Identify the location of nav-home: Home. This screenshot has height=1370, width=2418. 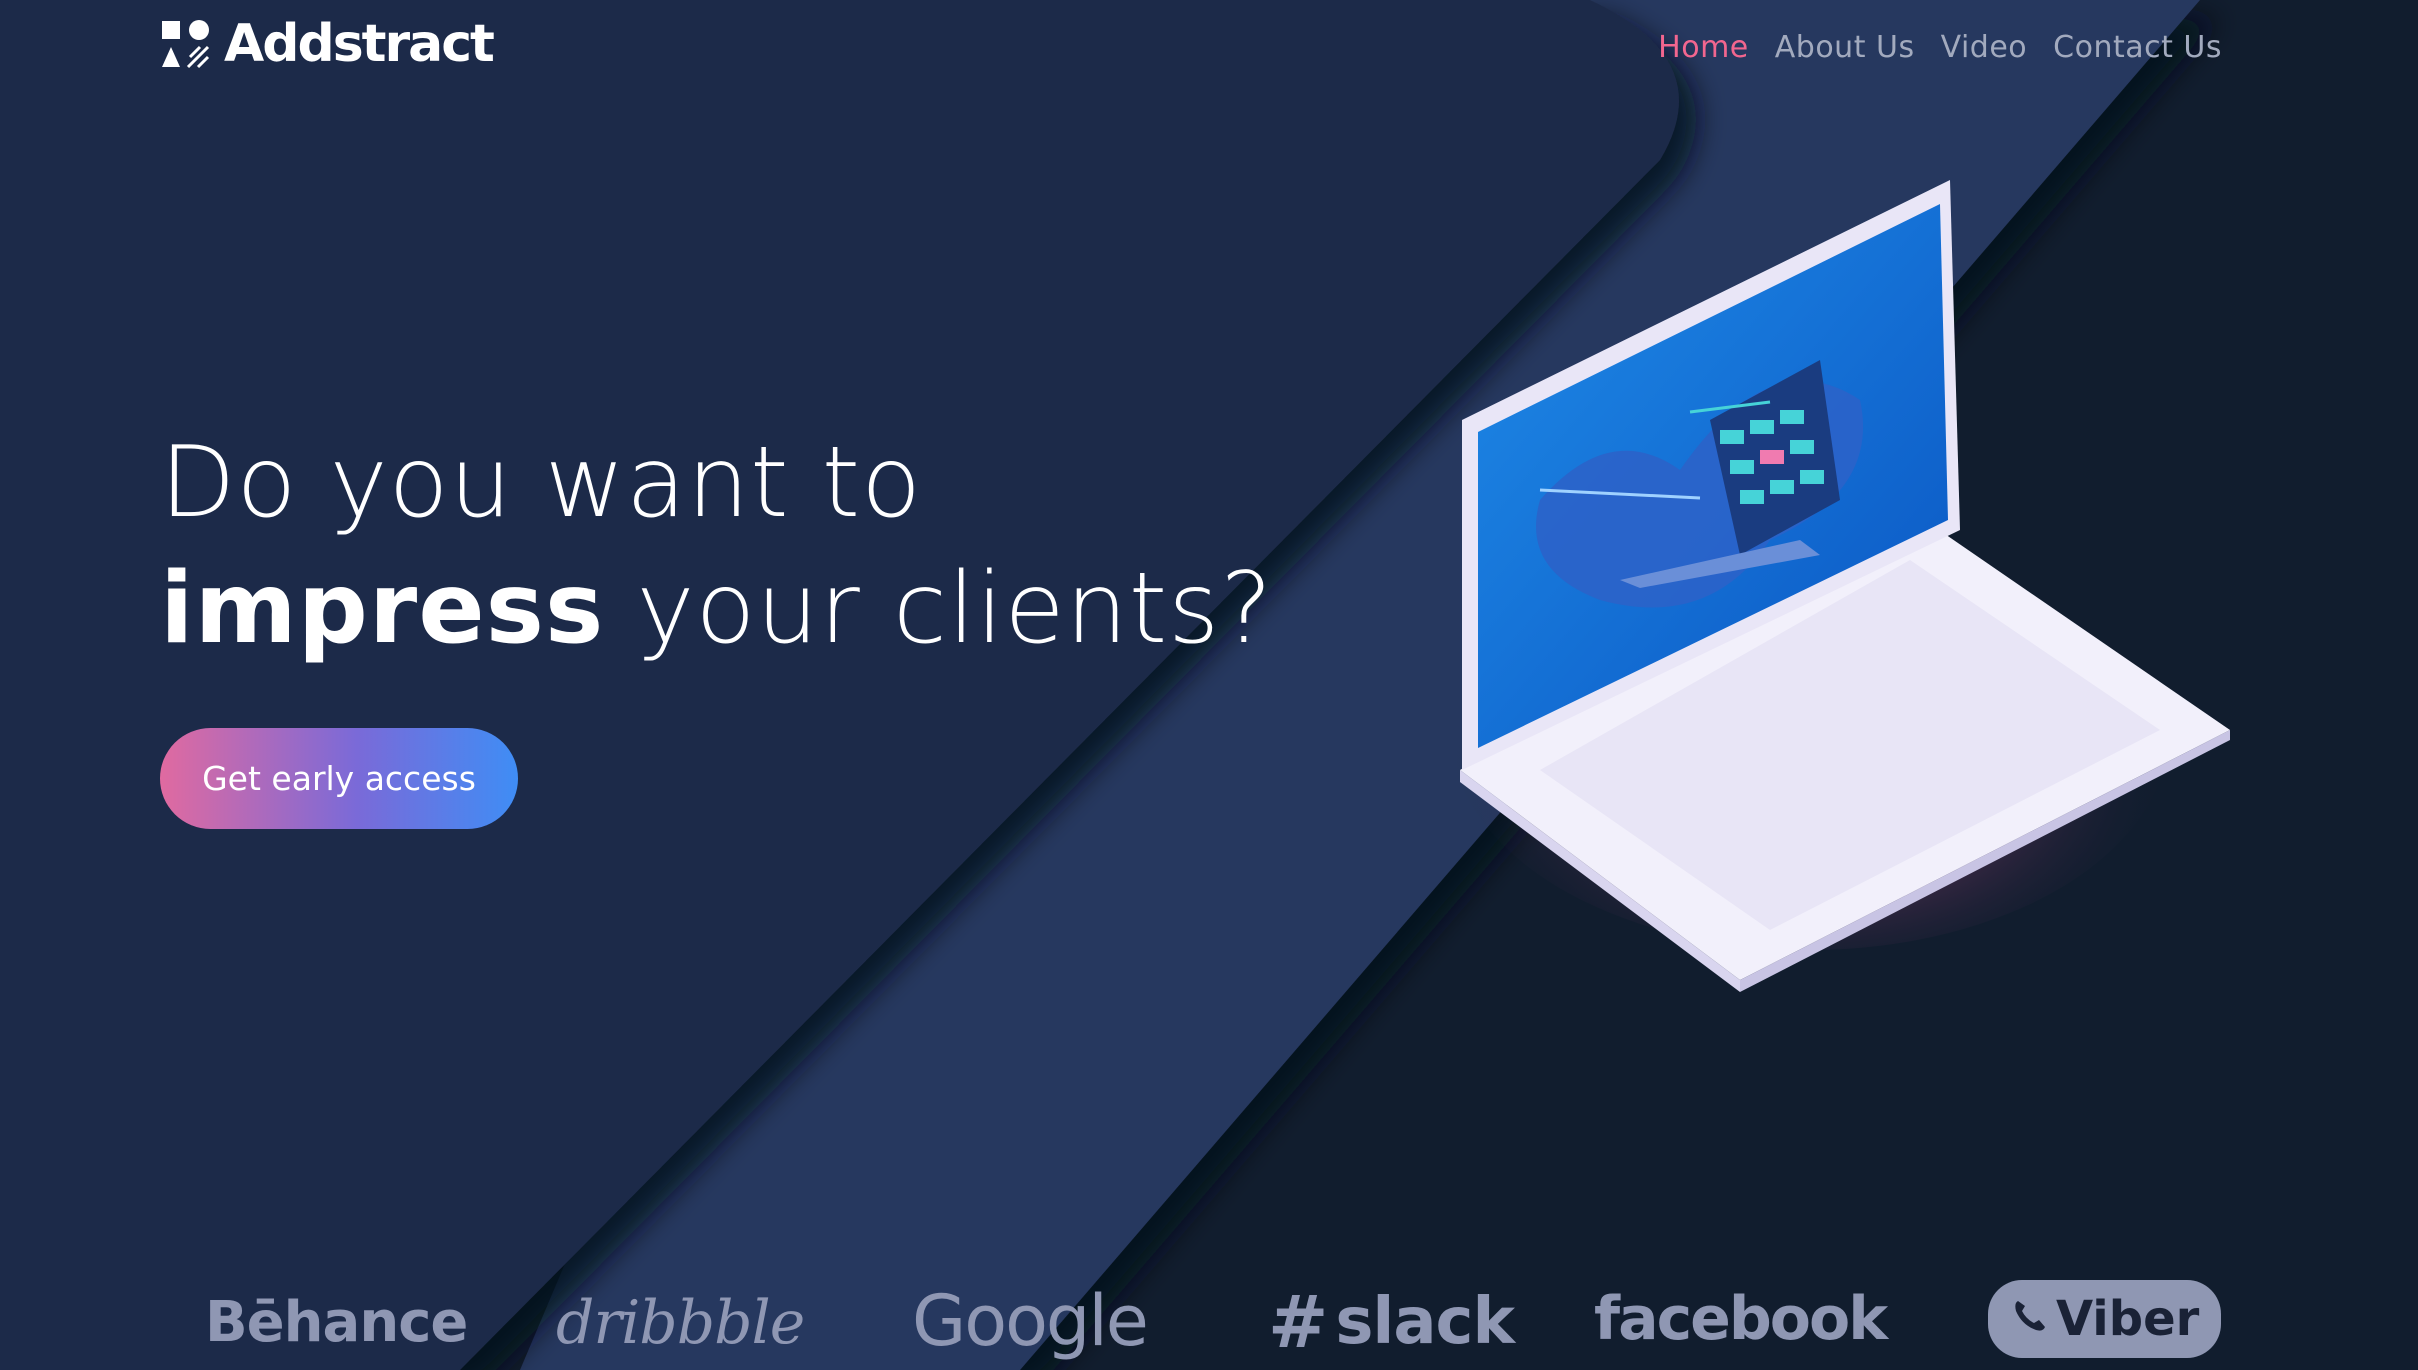
(1703, 47).